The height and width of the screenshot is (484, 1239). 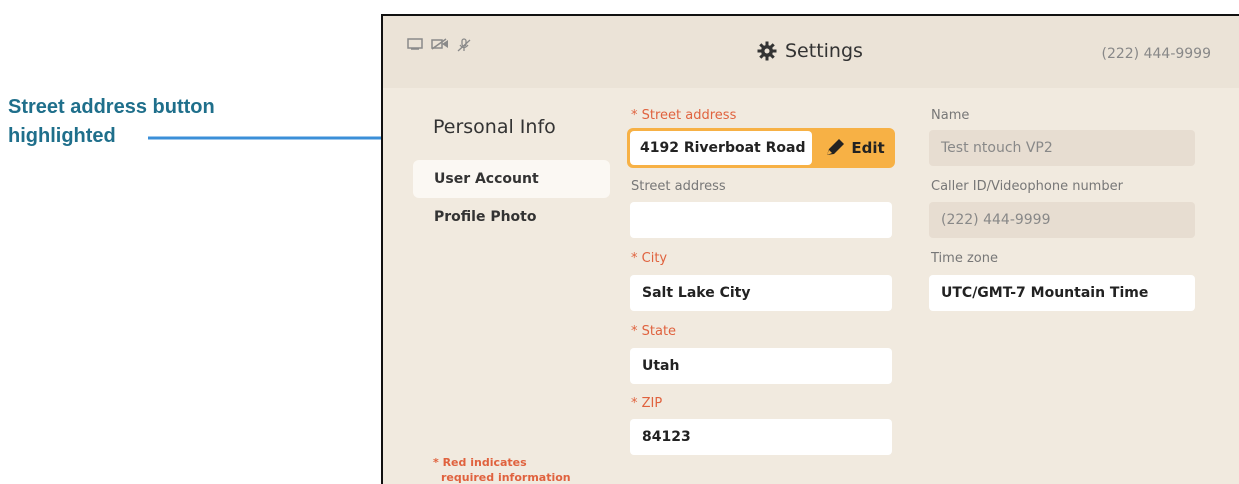 I want to click on street-address-value: 4192 Riverboat Road, so click(x=721, y=148).